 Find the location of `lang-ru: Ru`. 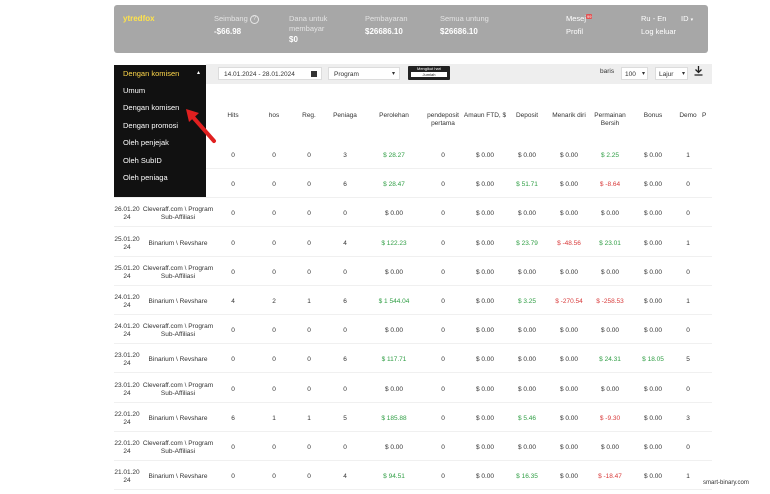

lang-ru: Ru is located at coordinates (646, 18).